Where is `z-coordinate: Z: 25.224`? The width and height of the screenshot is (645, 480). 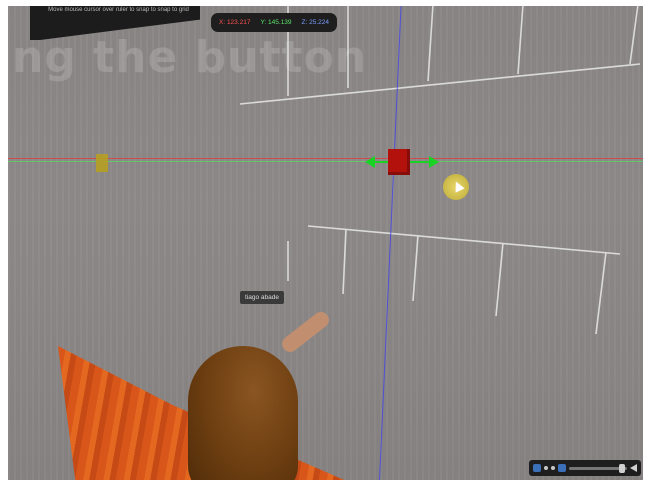
z-coordinate: Z: 25.224 is located at coordinates (315, 22).